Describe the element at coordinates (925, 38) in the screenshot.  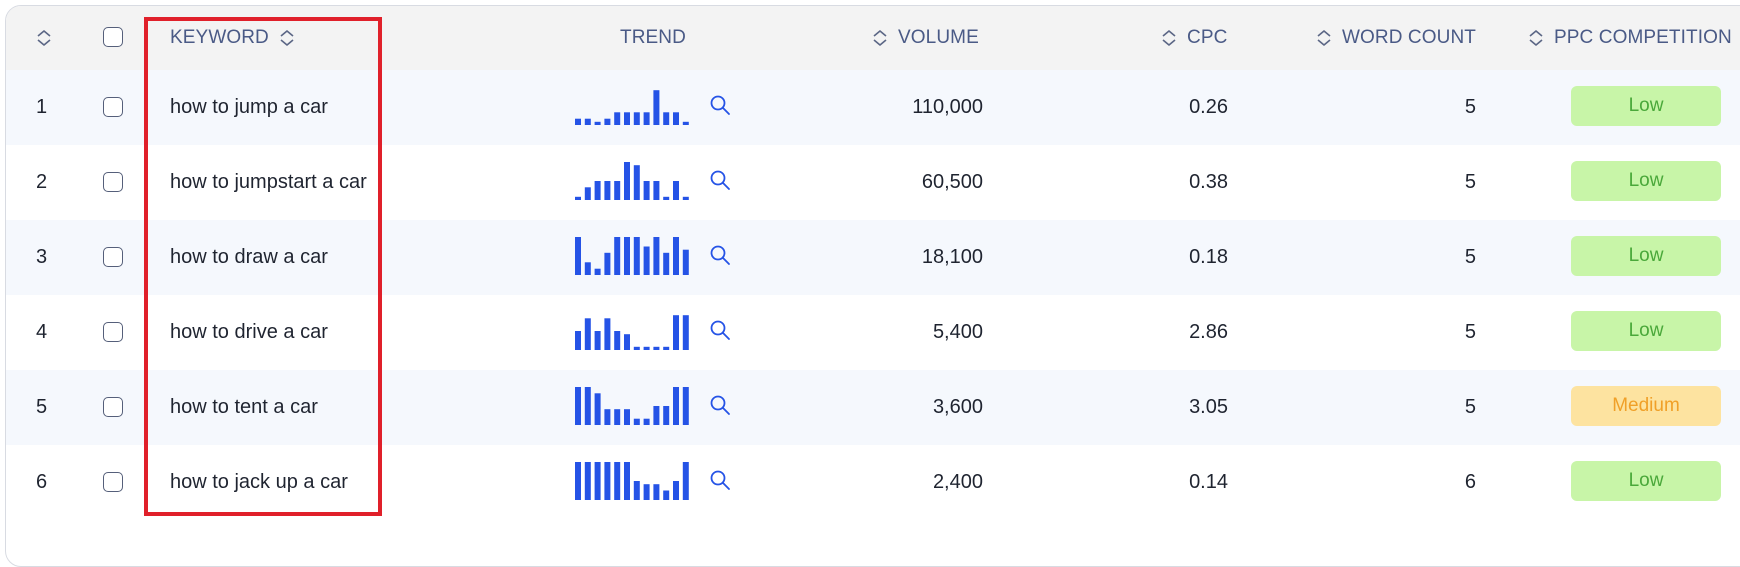
I see `volume-header: VOLUME` at that location.